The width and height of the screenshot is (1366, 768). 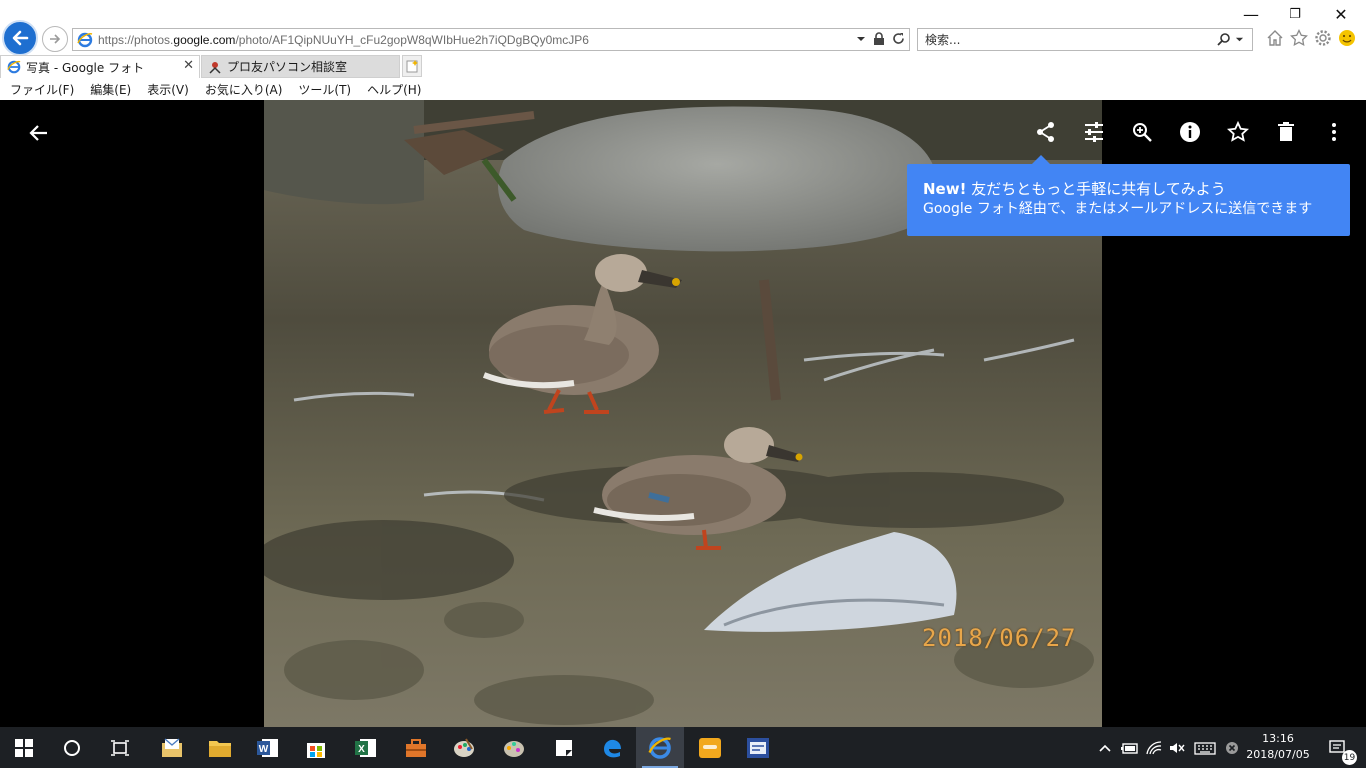 I want to click on viewer-back-button, so click(x=39, y=133).